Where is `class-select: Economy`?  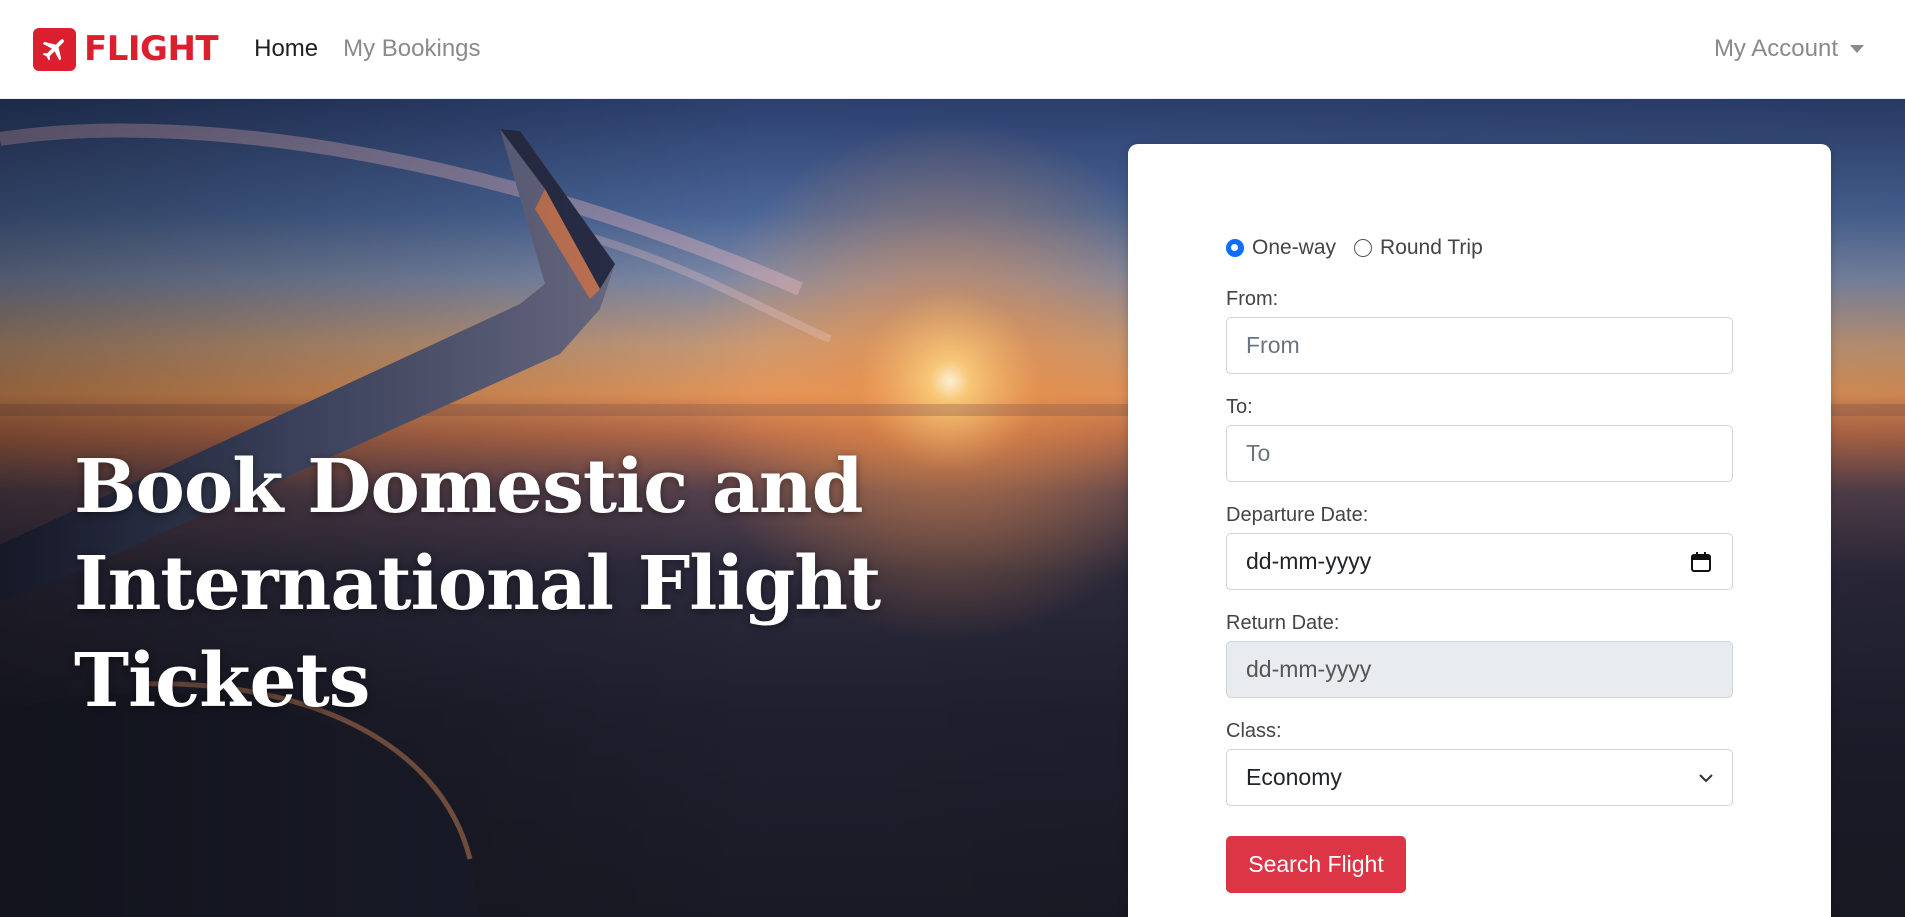 class-select: Economy is located at coordinates (1479, 777).